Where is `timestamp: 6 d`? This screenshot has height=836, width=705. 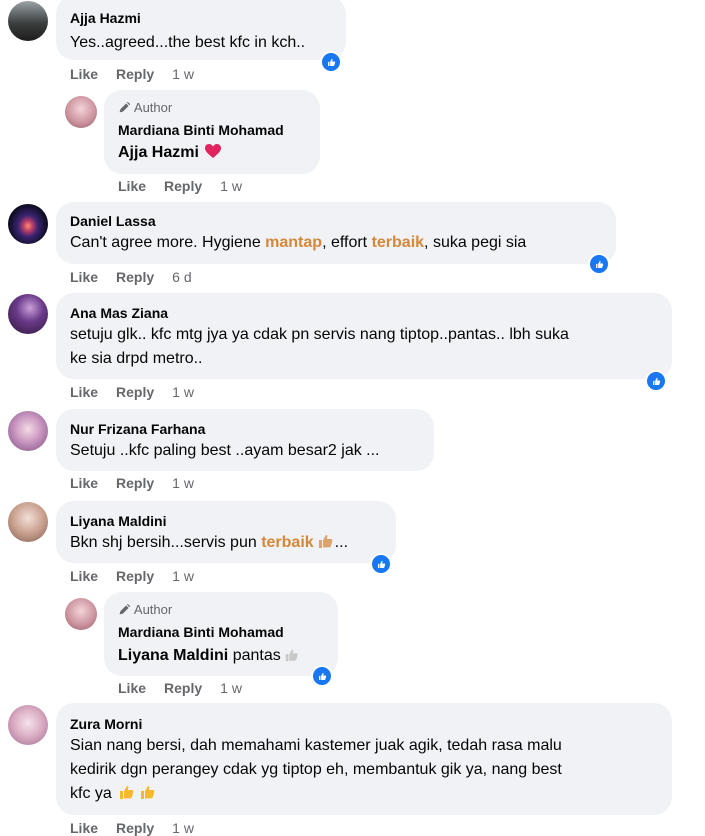
timestamp: 6 d is located at coordinates (181, 277).